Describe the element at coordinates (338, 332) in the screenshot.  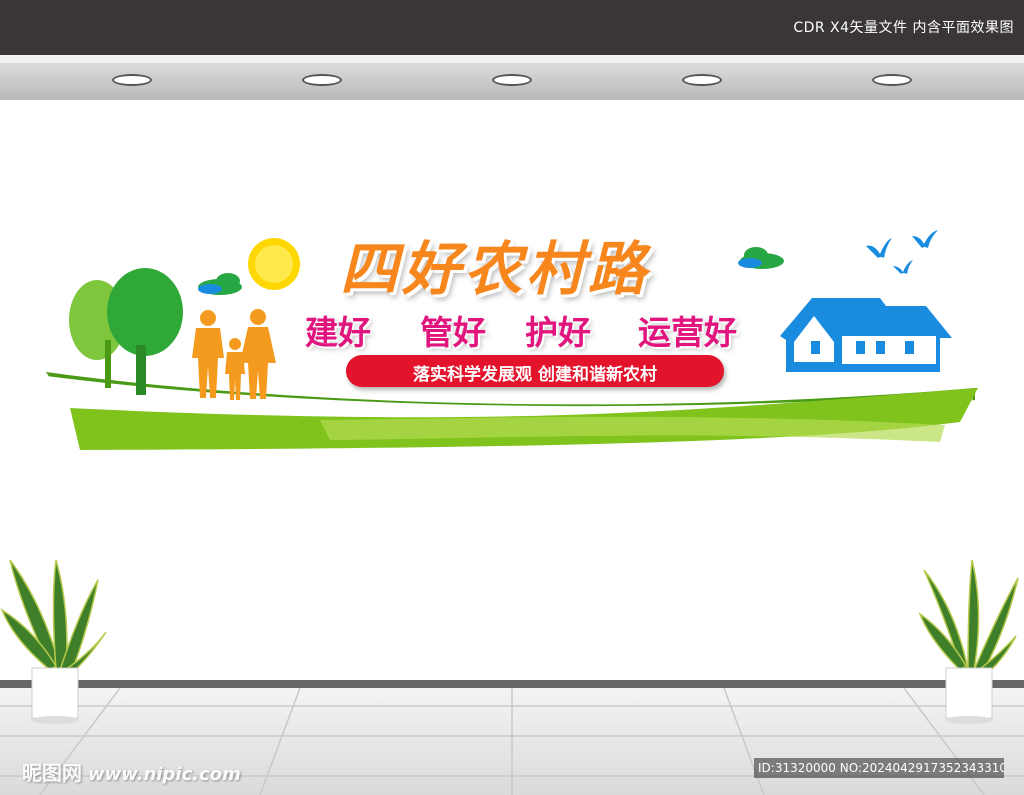
I see `slogan-item: 建好` at that location.